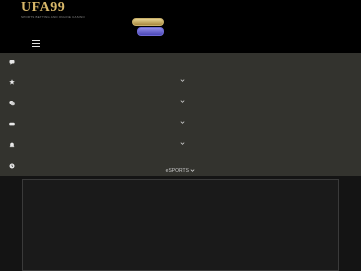 The image size is (361, 271). What do you see at coordinates (12, 103) in the screenshot?
I see `chips-icon` at bounding box center [12, 103].